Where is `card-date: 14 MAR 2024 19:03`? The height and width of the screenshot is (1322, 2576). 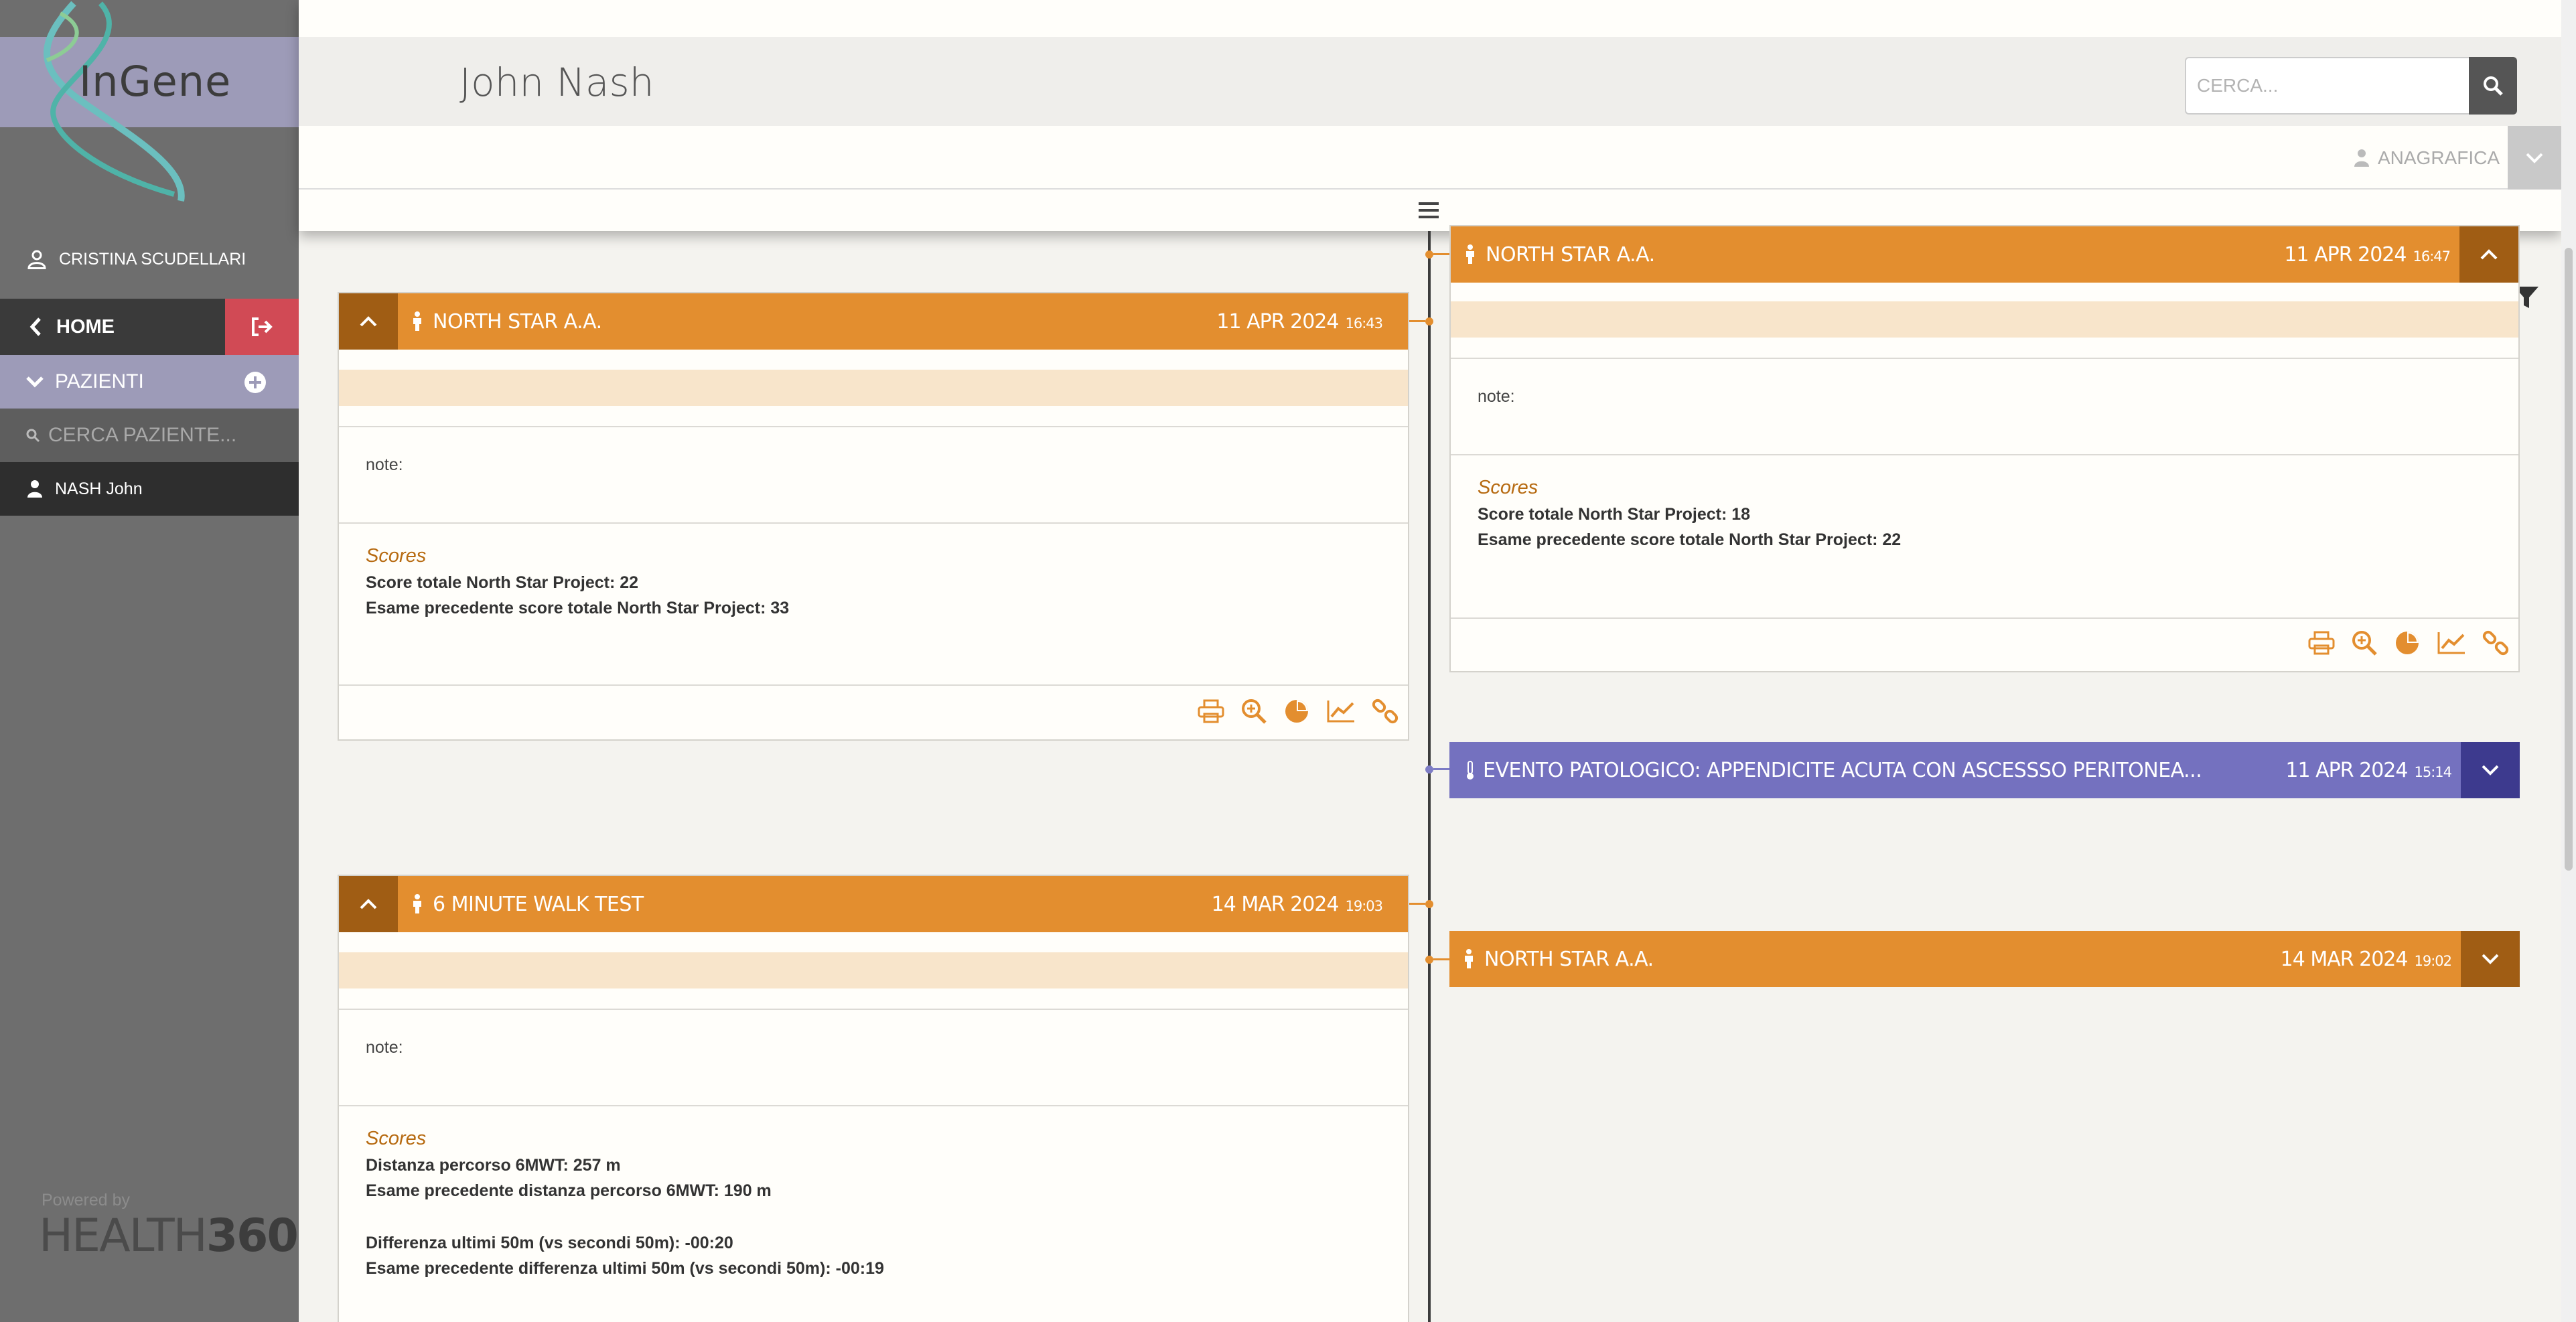 card-date: 14 MAR 2024 19:03 is located at coordinates (1297, 904).